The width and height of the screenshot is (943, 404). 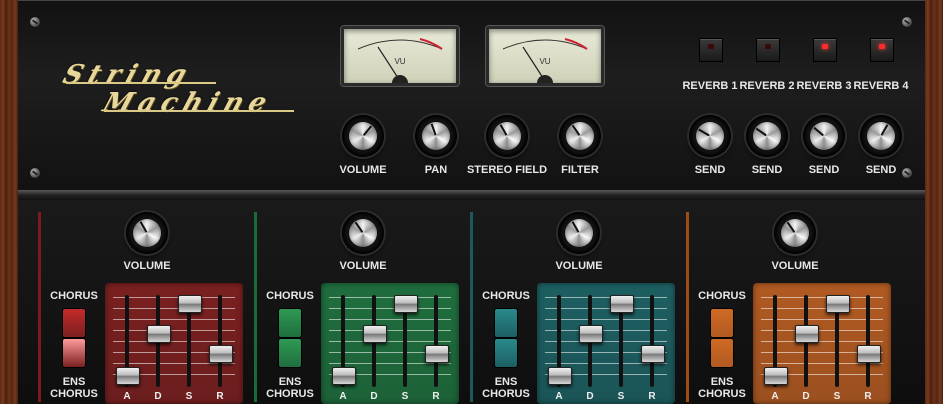 What do you see at coordinates (580, 170) in the screenshot?
I see `filter-label: FILTER` at bounding box center [580, 170].